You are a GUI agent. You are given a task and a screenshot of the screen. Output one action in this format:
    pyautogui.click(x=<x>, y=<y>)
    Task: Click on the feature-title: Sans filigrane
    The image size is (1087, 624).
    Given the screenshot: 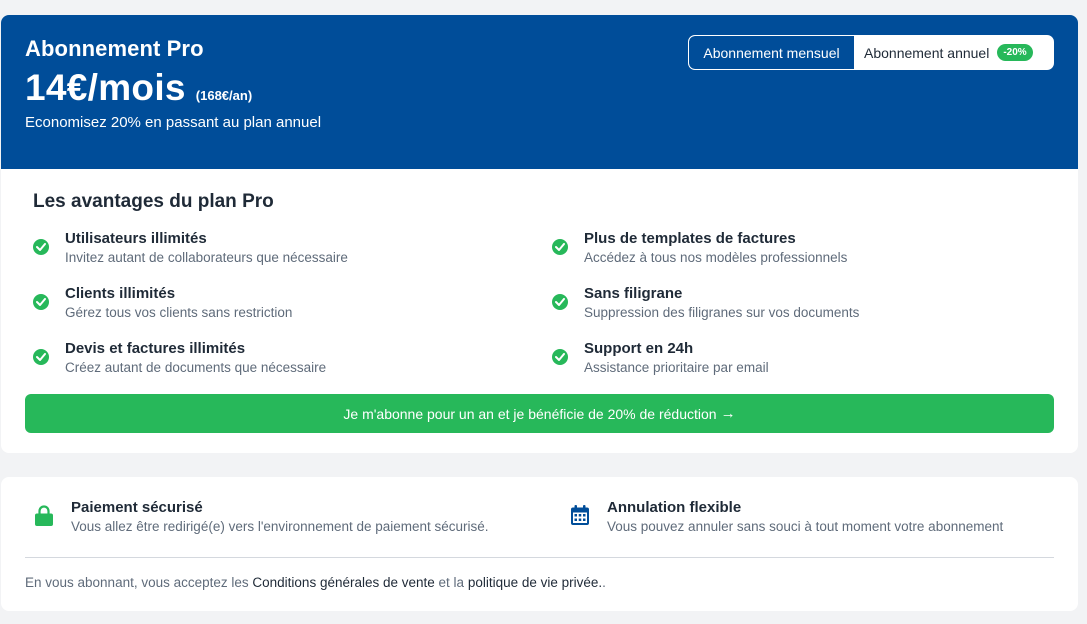 What is the action you would take?
    pyautogui.click(x=633, y=293)
    